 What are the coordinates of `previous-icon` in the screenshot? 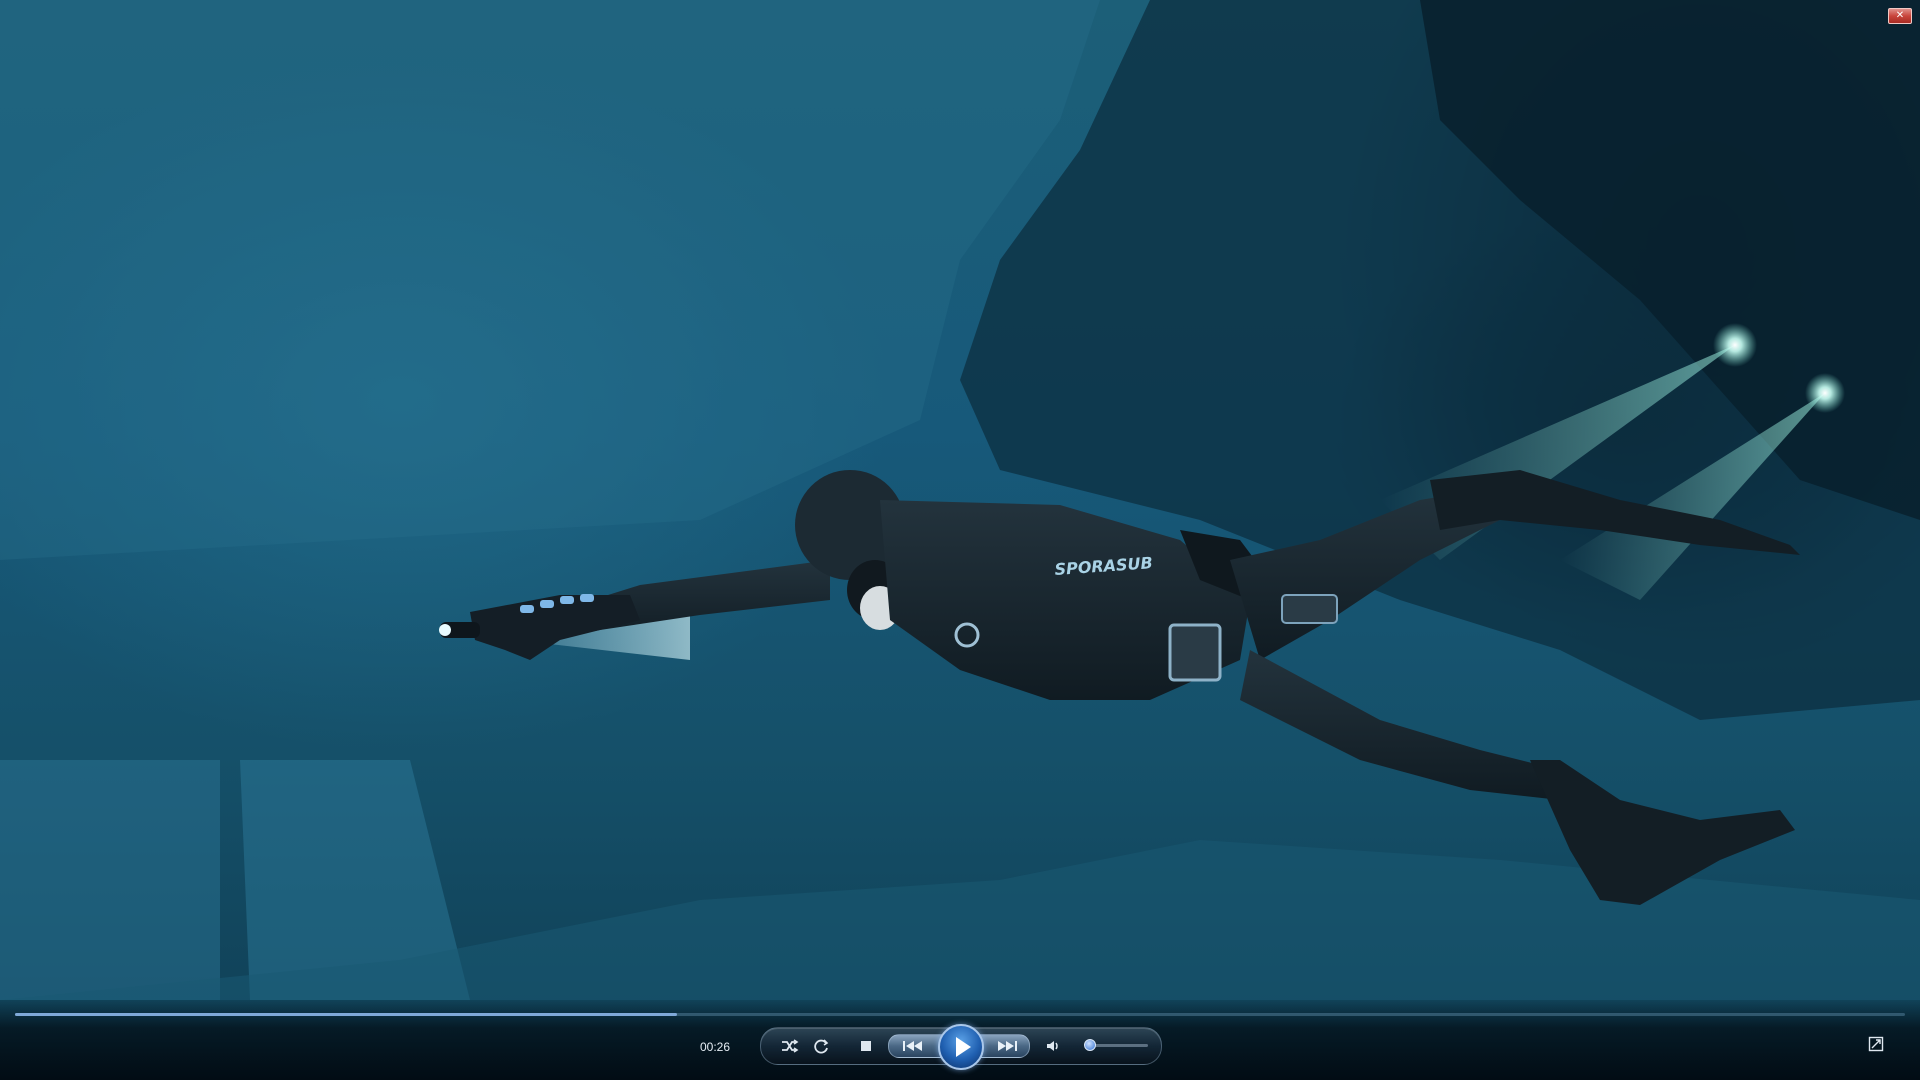 It's located at (912, 1046).